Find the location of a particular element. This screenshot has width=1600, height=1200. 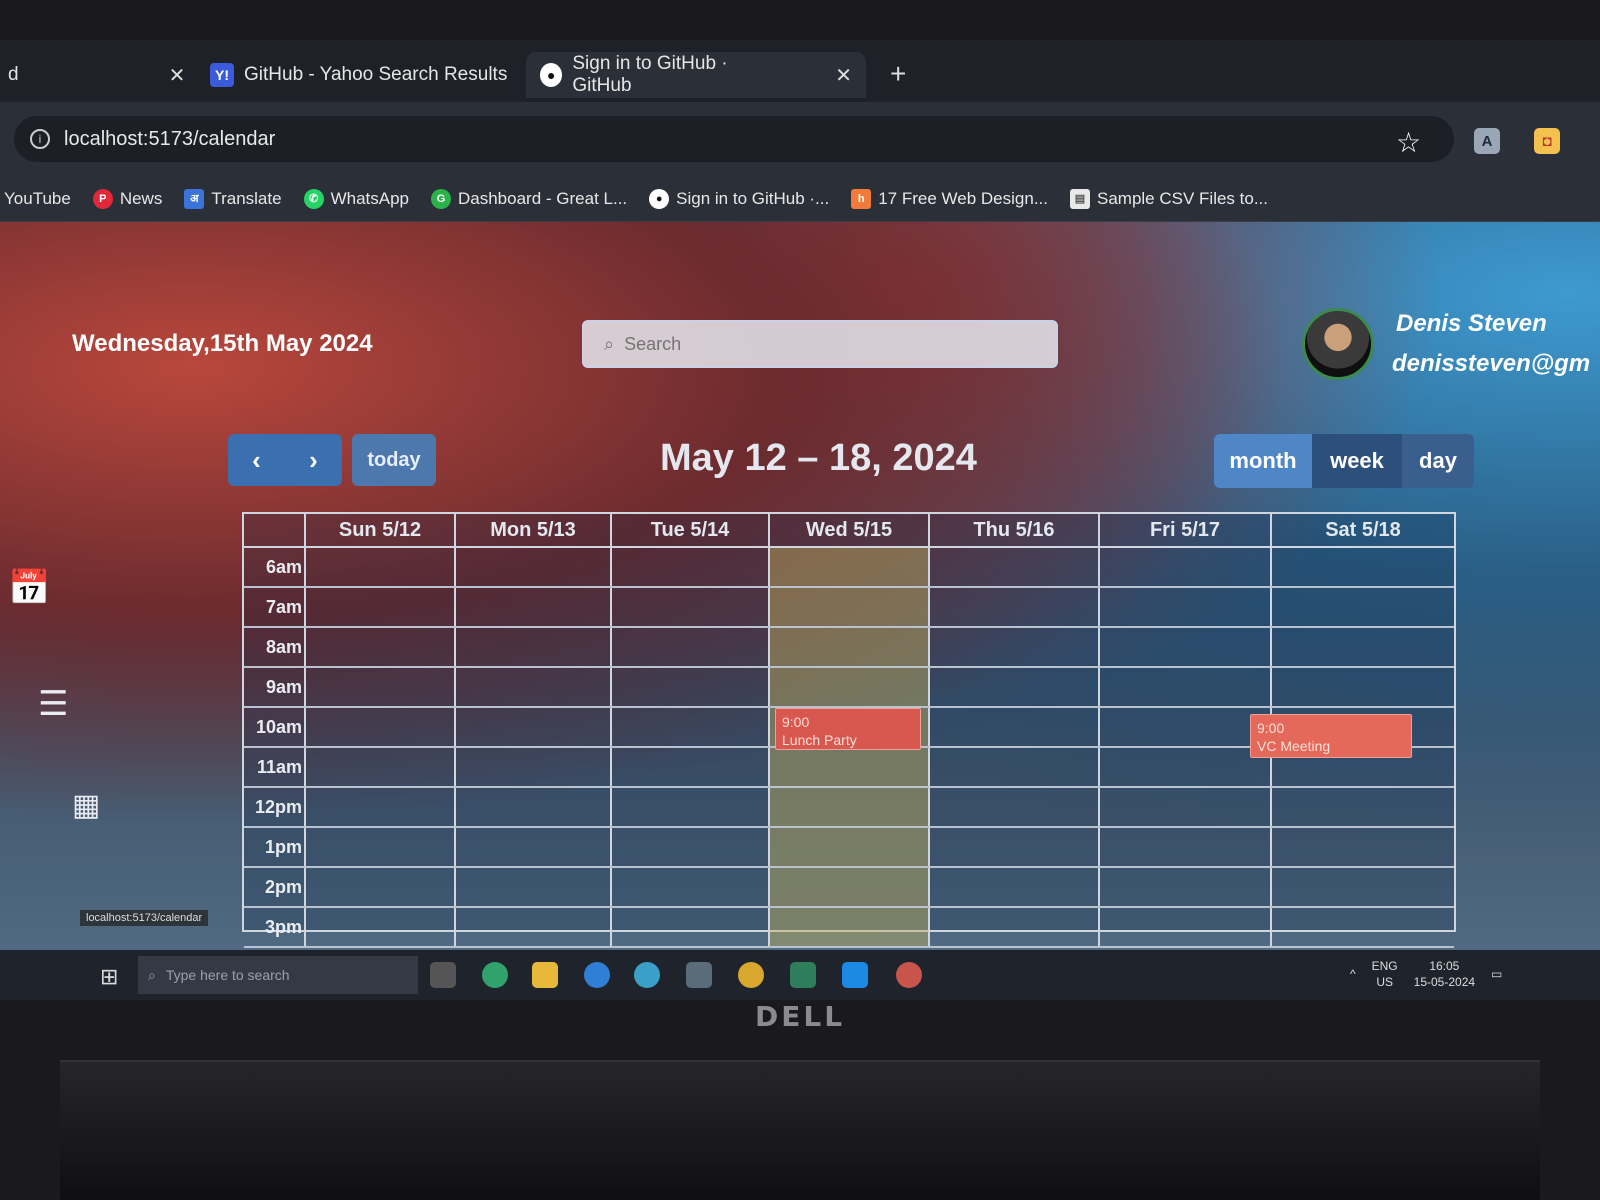

bookmark-translate: अ Translate is located at coordinates (233, 198).